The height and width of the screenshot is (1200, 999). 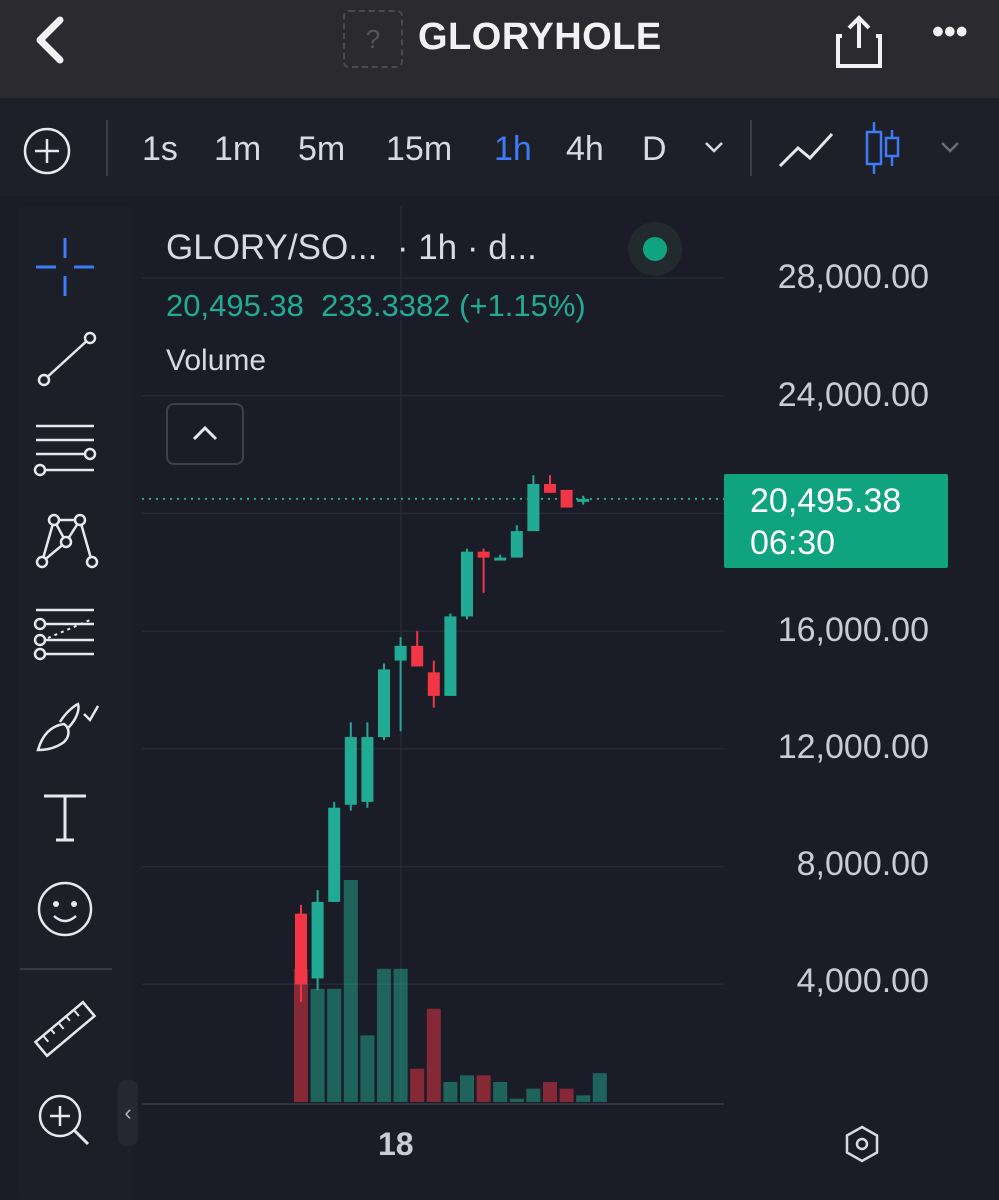 I want to click on chart-settings-button, so click(x=862, y=1144).